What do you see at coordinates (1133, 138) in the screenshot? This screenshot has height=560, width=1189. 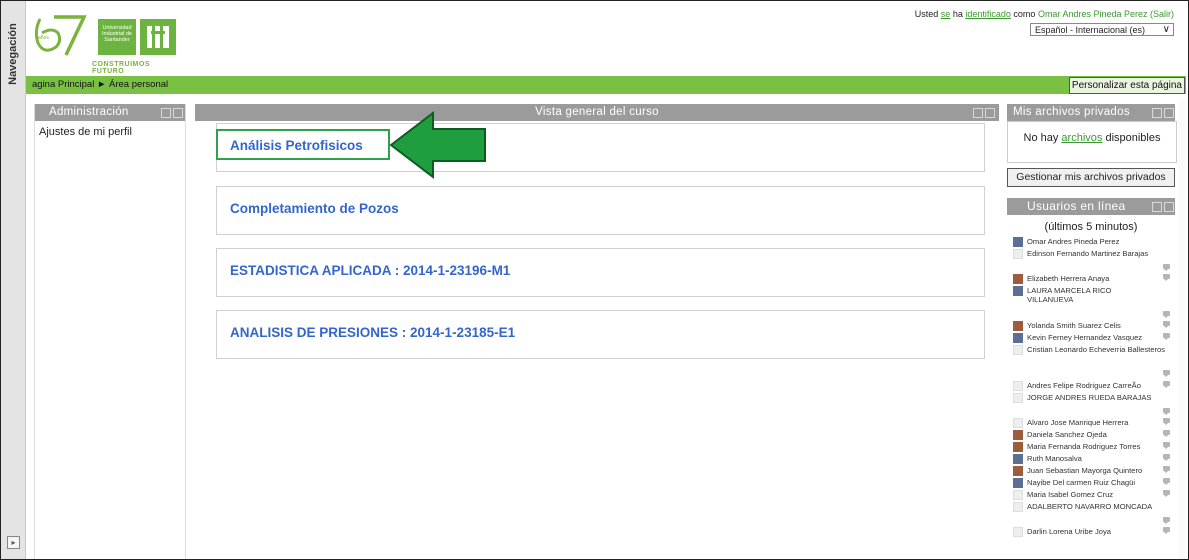 I see `no-files-suffix: disponibles` at bounding box center [1133, 138].